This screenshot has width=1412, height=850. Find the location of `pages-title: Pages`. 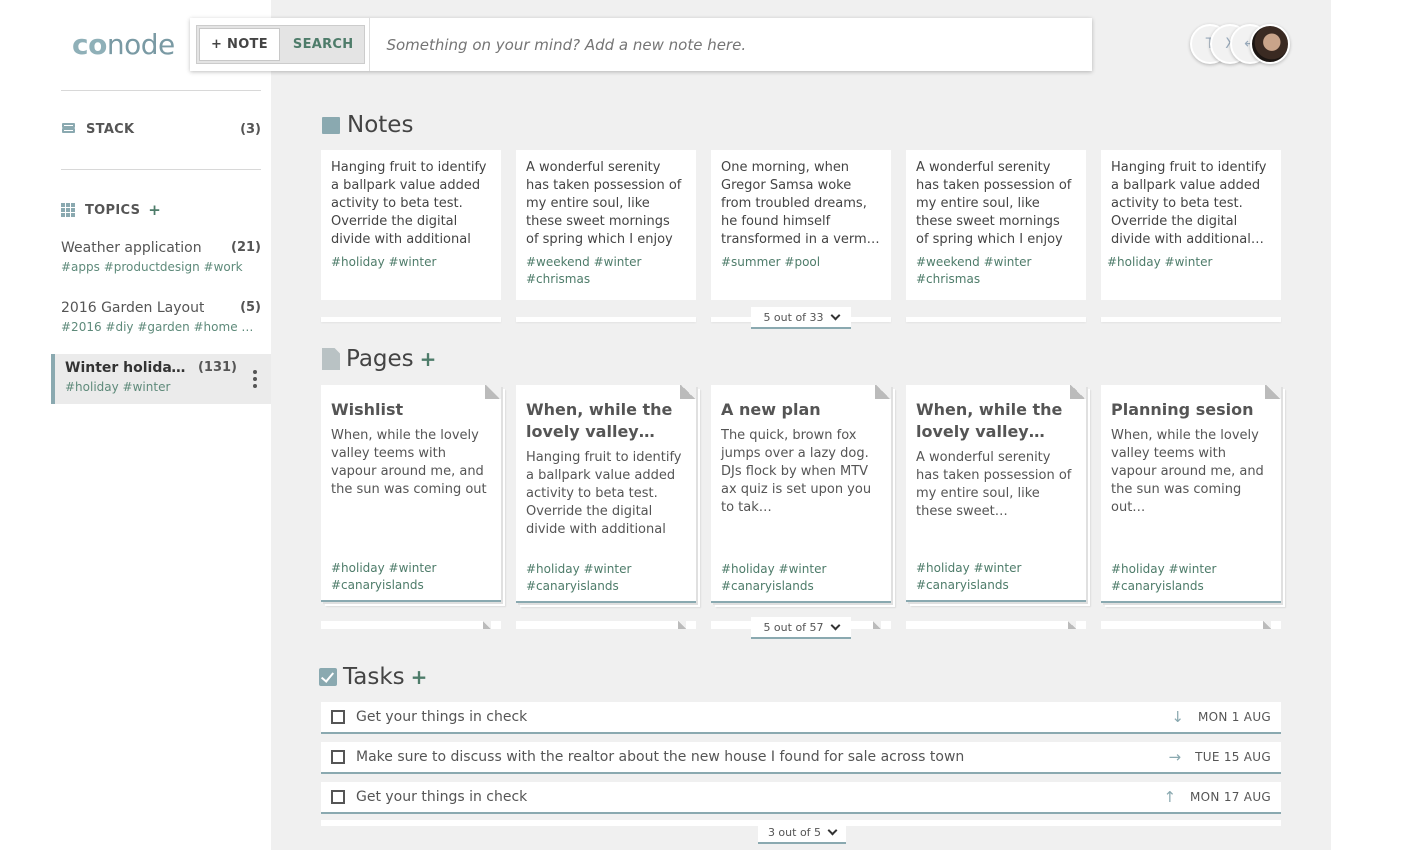

pages-title: Pages is located at coordinates (380, 359).